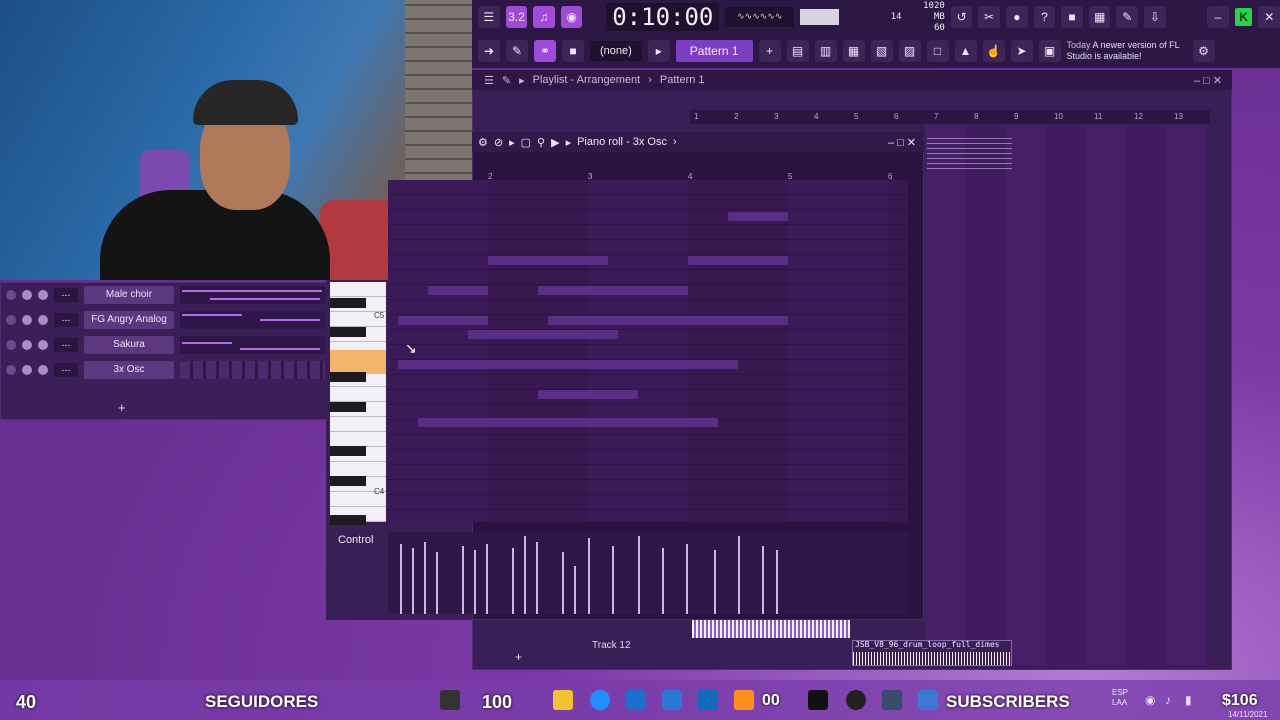 This screenshot has height=720, width=1280. I want to click on volume-icon: ♪, so click(1168, 700).